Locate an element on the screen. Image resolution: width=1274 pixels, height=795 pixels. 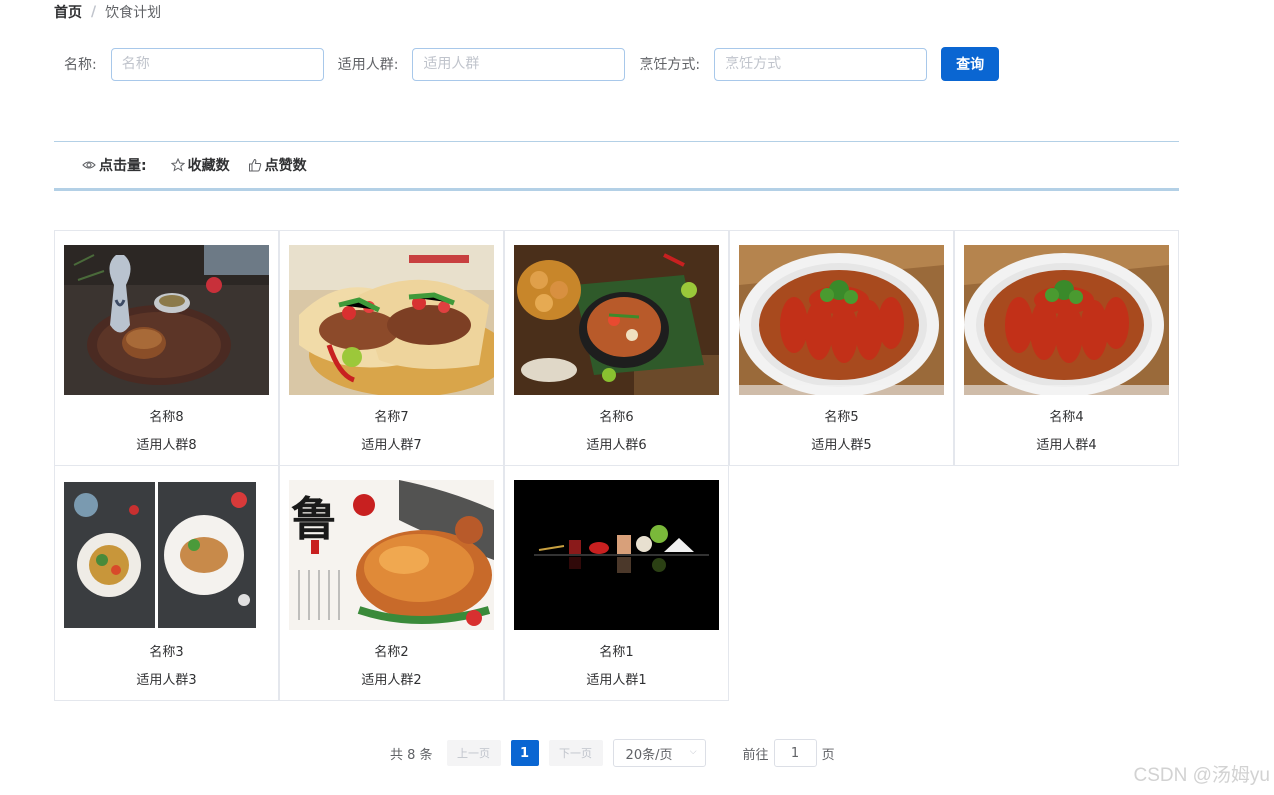
recipe-crowd: 适用人群4 is located at coordinates (1066, 445).